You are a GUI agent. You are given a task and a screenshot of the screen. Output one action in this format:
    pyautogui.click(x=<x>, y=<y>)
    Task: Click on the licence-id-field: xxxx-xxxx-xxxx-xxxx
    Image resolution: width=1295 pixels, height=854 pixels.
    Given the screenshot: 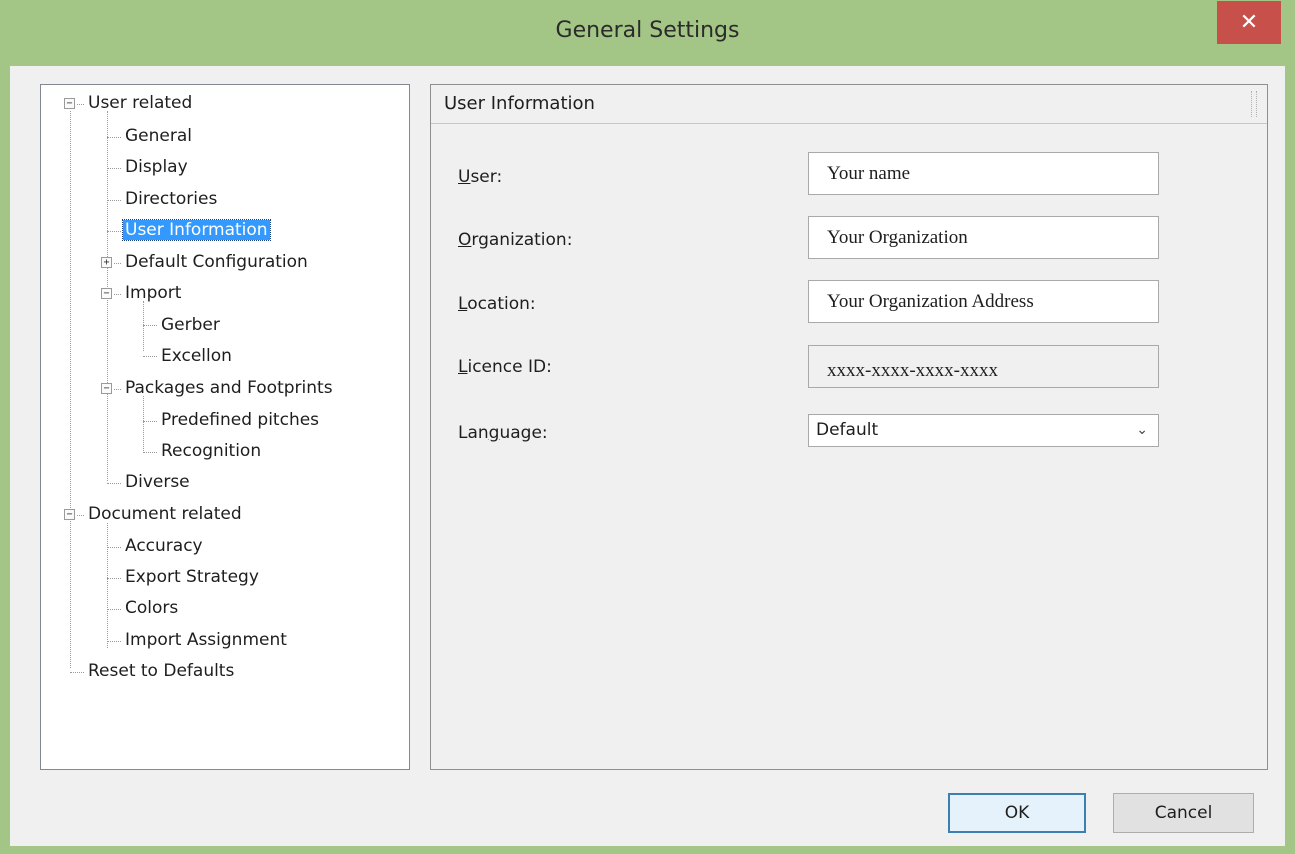 What is the action you would take?
    pyautogui.click(x=983, y=366)
    